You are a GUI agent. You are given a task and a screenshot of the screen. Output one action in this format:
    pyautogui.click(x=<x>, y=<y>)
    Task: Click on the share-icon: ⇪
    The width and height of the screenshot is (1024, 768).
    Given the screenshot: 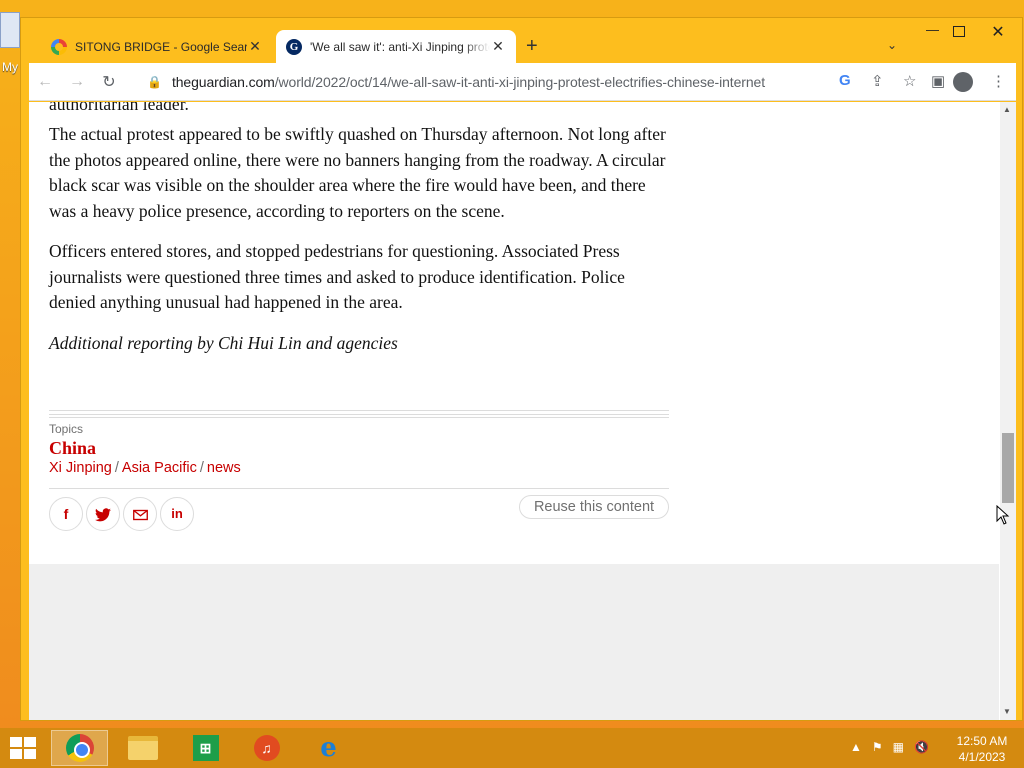 What is the action you would take?
    pyautogui.click(x=877, y=81)
    